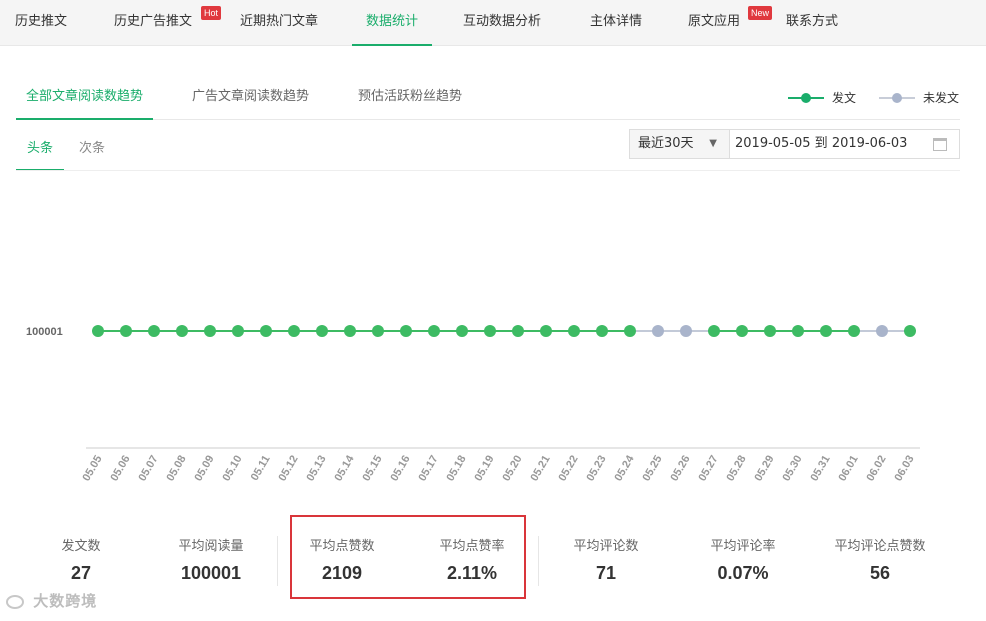 The height and width of the screenshot is (621, 986). I want to click on x-tick-label: 05.16, so click(400, 469).